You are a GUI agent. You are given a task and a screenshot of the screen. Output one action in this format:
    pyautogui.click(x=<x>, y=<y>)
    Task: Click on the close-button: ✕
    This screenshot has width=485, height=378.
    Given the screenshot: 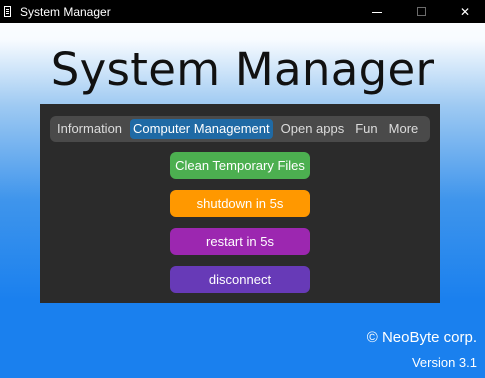 What is the action you would take?
    pyautogui.click(x=465, y=11)
    